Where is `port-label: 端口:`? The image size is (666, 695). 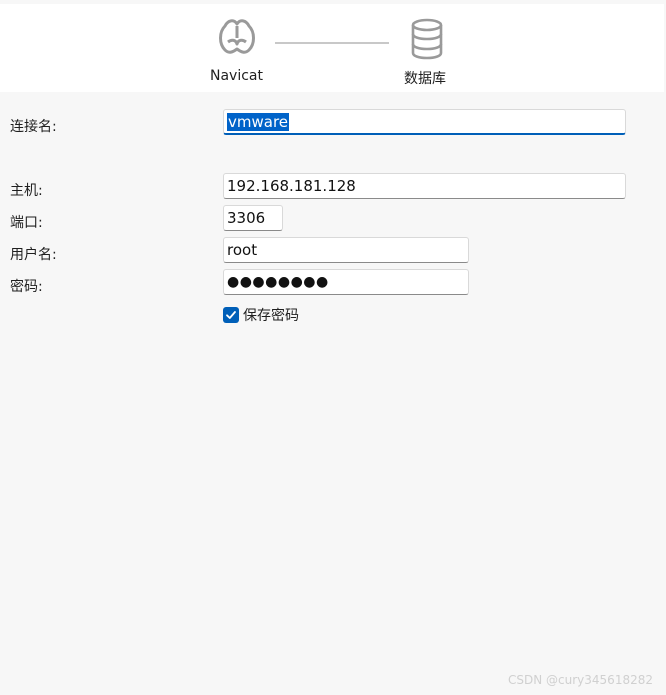 port-label: 端口: is located at coordinates (26, 223).